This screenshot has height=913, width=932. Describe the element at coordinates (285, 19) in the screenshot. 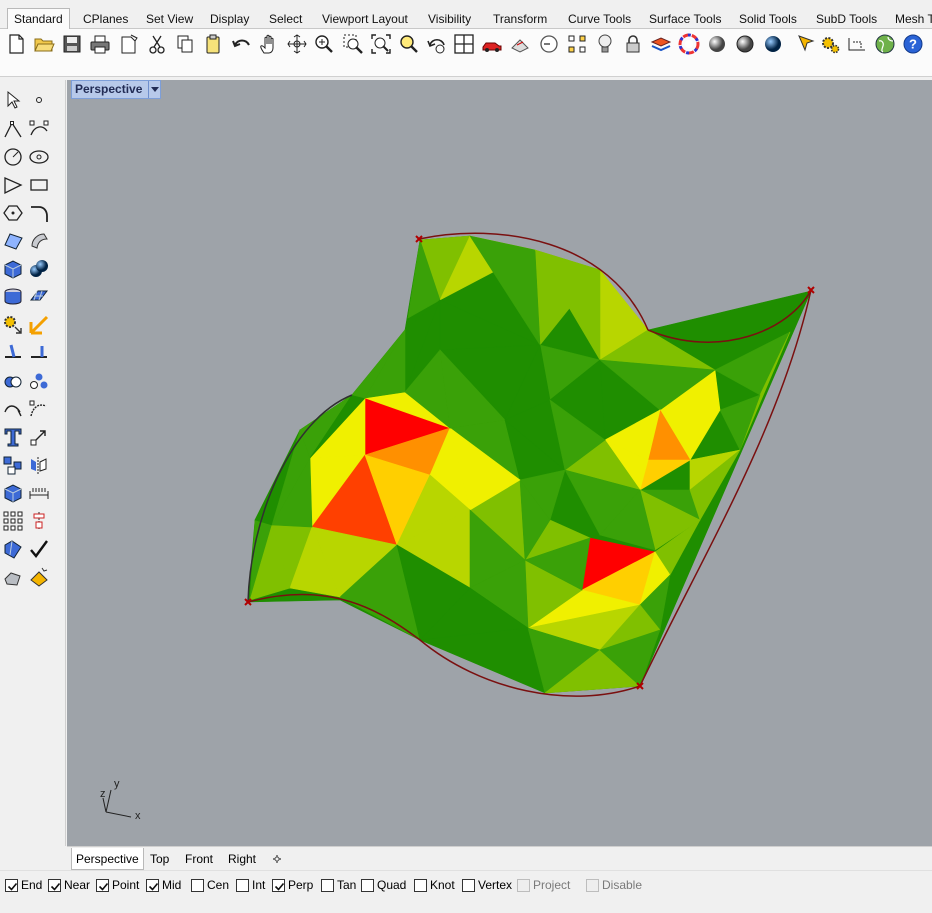

I see `tab-select: Select` at that location.